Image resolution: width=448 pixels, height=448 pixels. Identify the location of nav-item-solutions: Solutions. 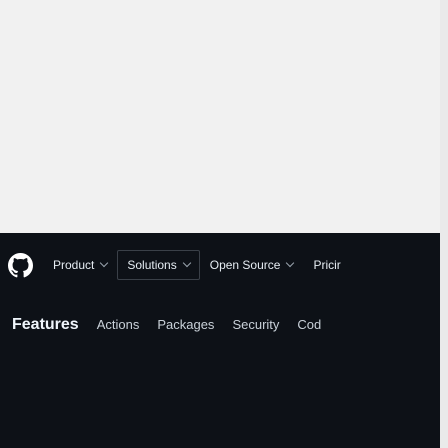
(158, 265).